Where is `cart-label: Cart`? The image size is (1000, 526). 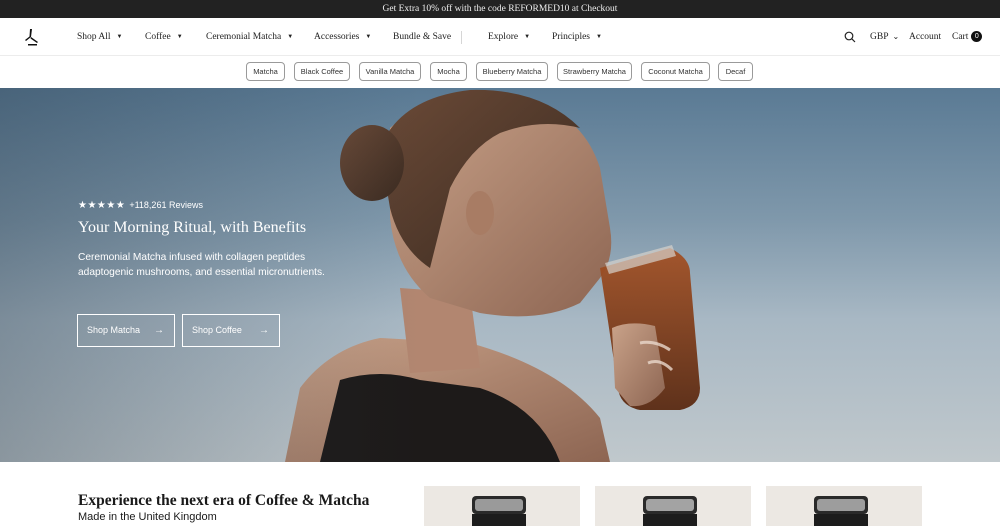 cart-label: Cart is located at coordinates (960, 37).